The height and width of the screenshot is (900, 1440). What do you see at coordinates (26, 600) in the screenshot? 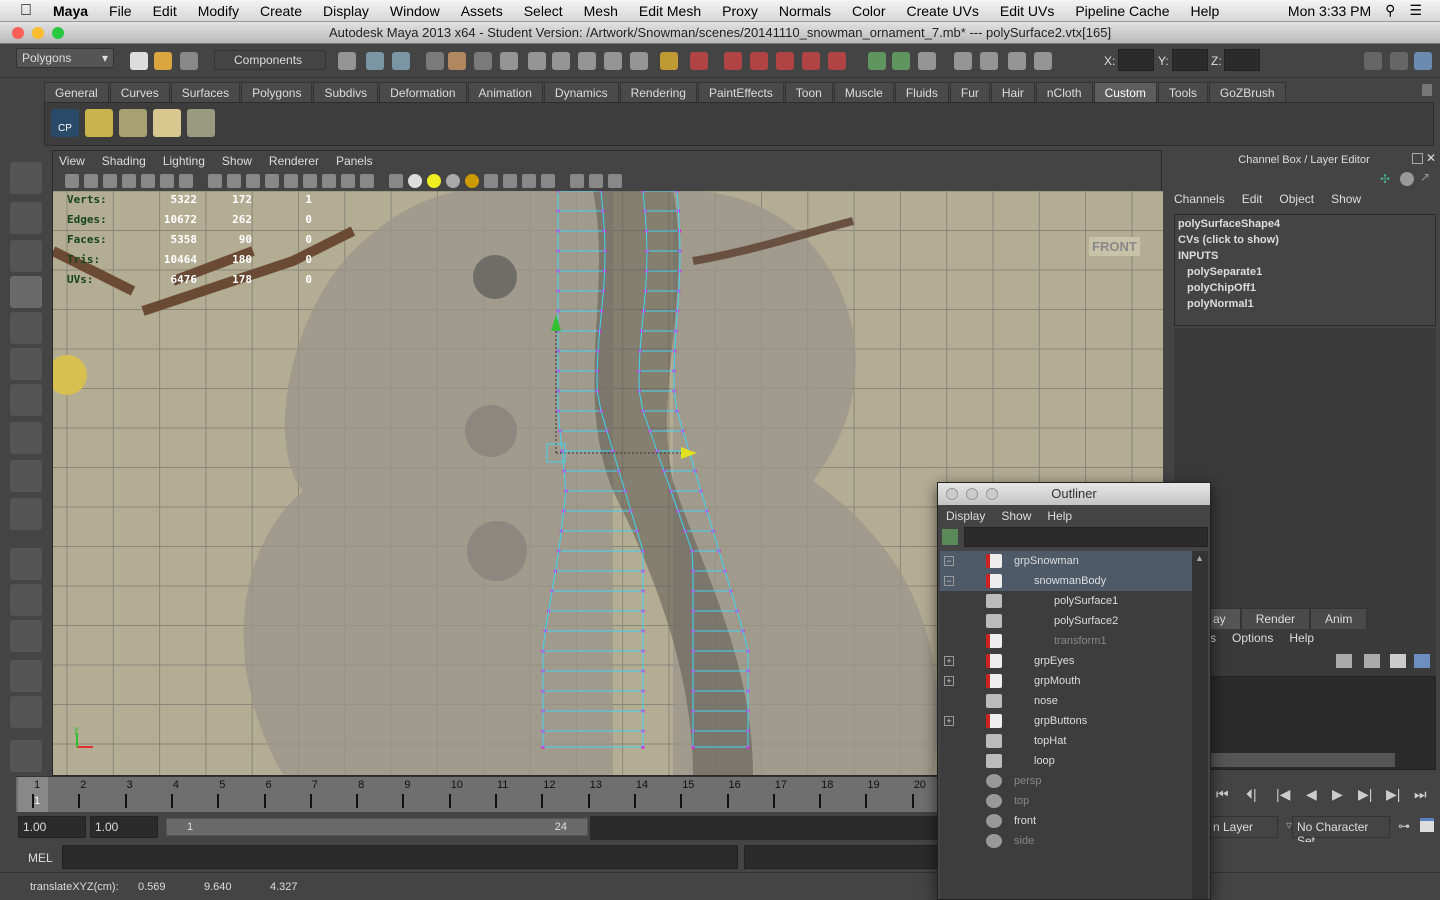
I see `four-view-layout-tool-icon` at bounding box center [26, 600].